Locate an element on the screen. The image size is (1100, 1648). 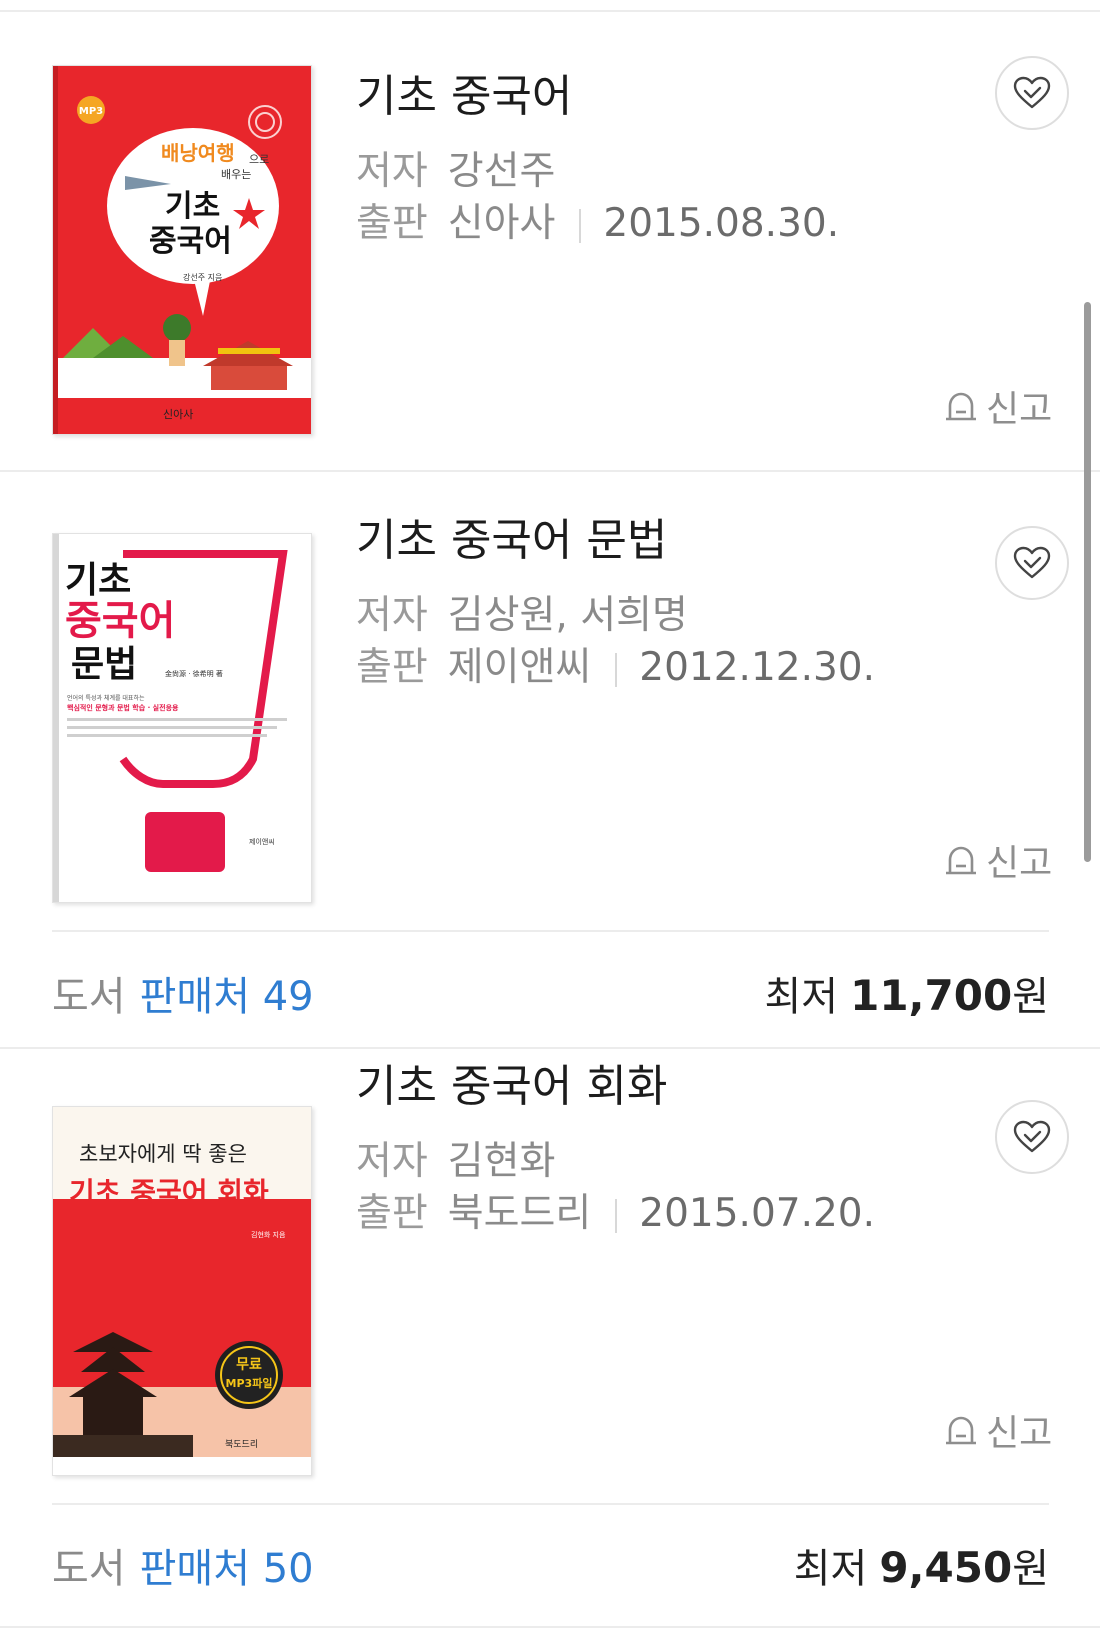
book-author-row: 저자 김상원, 서희명 is located at coordinates (522, 612).